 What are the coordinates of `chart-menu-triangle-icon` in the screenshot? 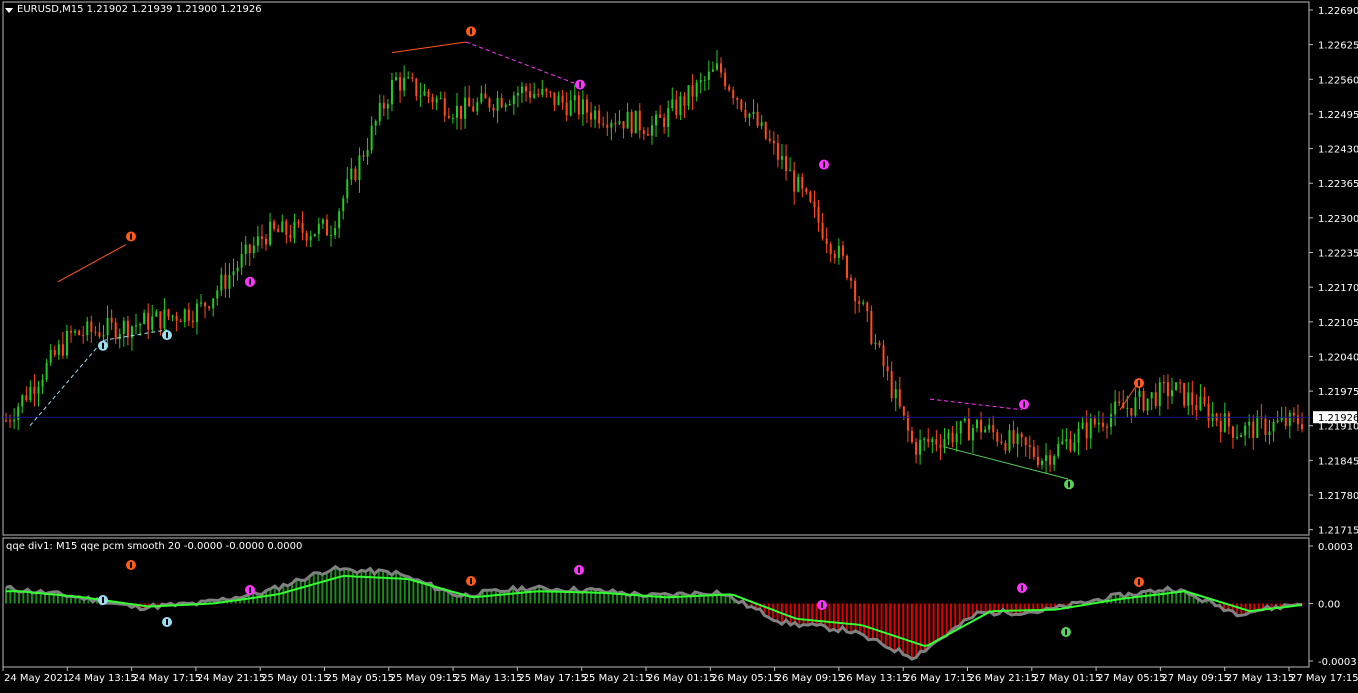 It's located at (9, 10).